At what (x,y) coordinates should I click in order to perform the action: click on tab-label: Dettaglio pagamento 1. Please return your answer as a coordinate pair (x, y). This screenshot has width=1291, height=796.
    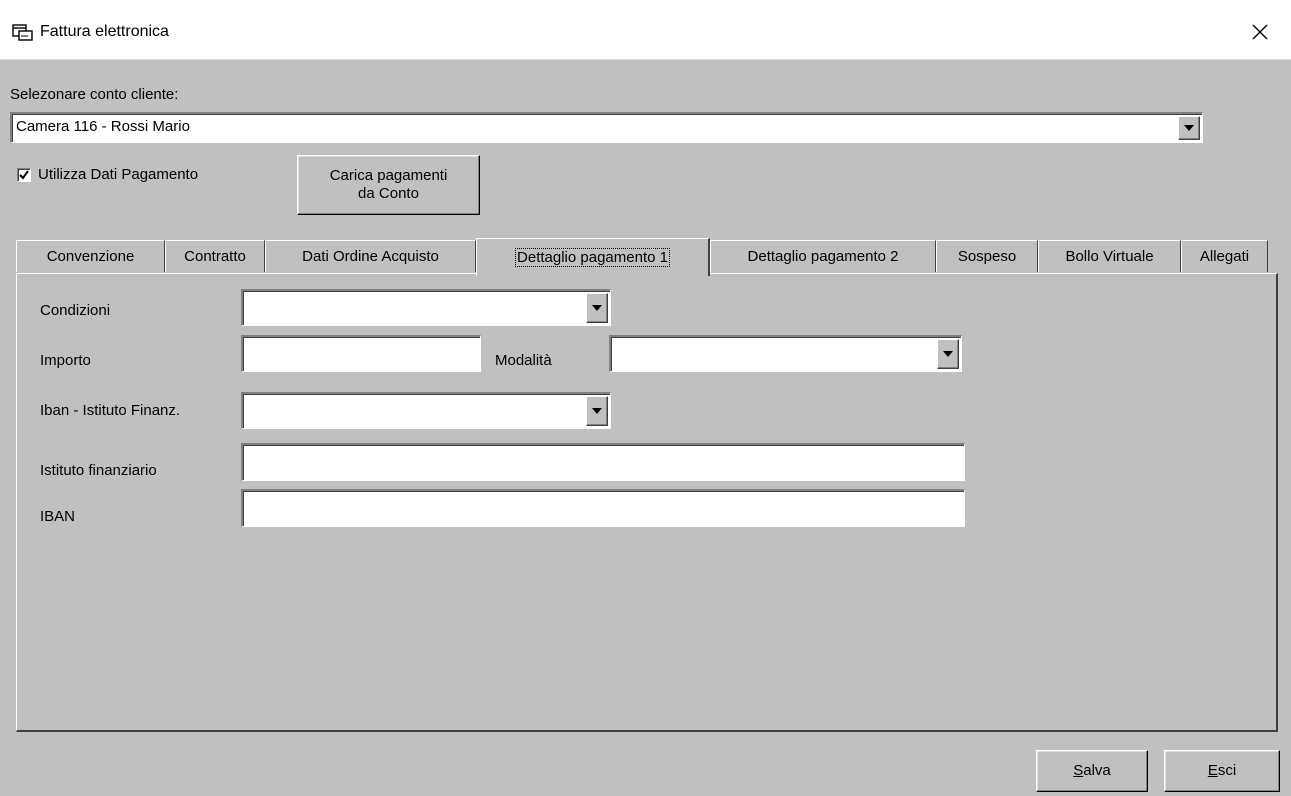
    Looking at the image, I should click on (592, 257).